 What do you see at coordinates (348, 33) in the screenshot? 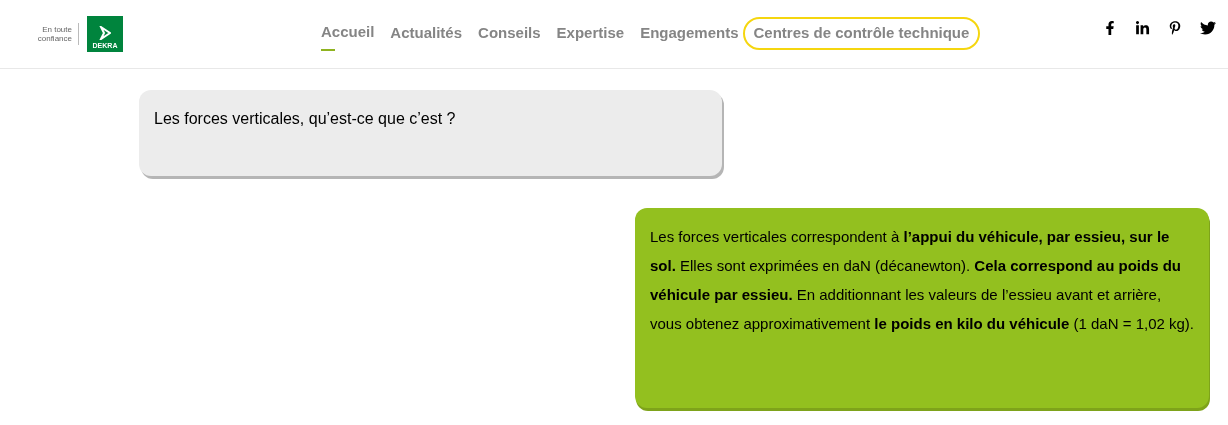
I see `nav-link: Accueil` at bounding box center [348, 33].